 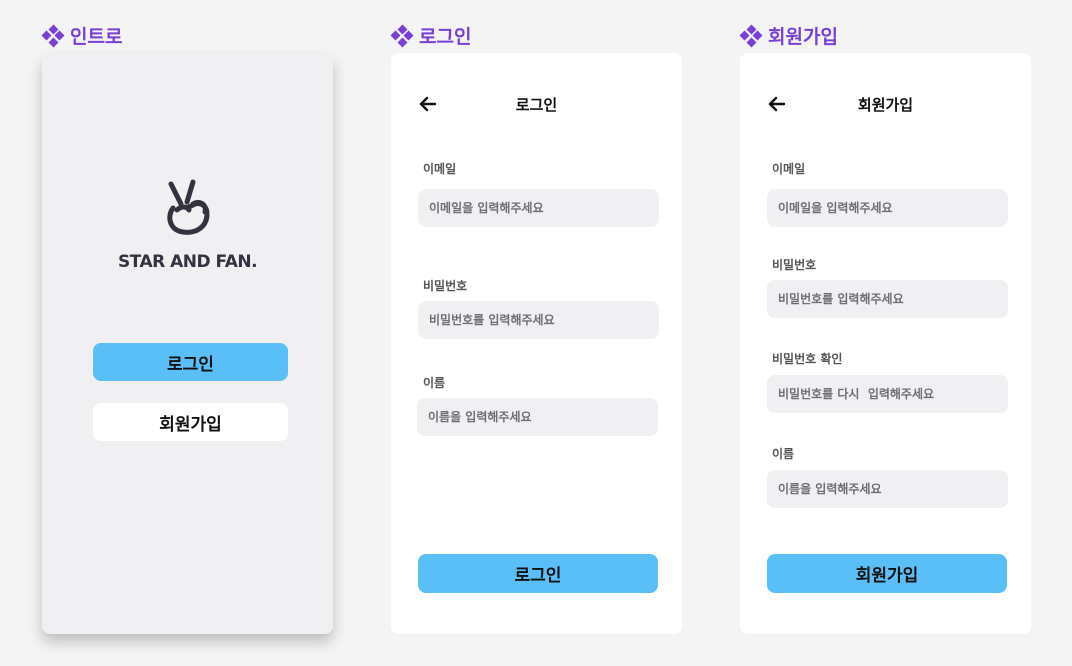 I want to click on app-logo: STAR AND FAN., so click(x=187, y=225).